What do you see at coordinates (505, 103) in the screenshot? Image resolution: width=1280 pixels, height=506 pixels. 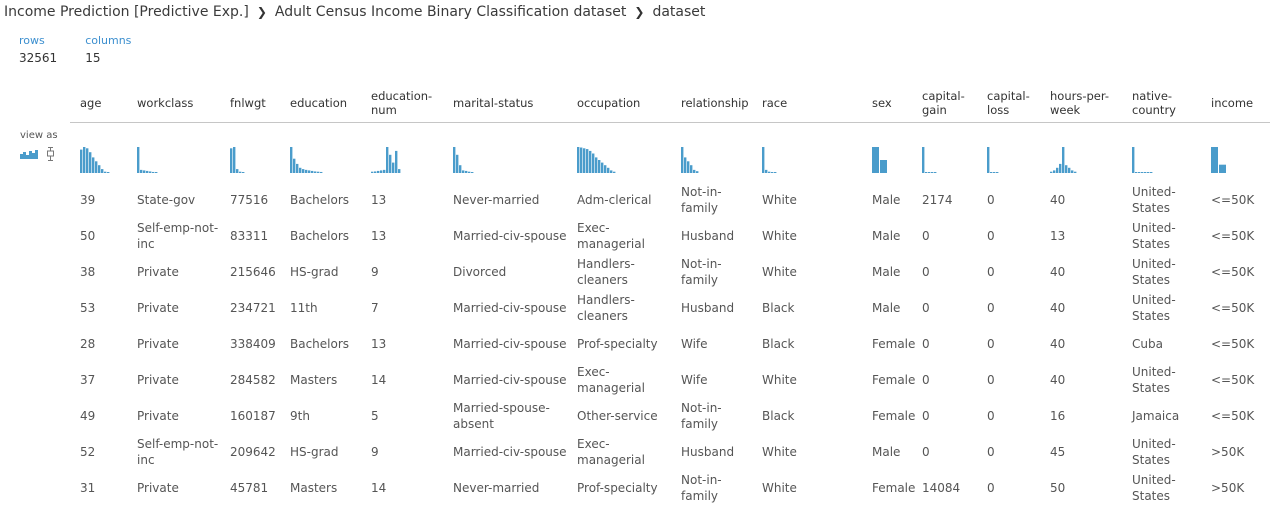 I see `column-header-marital-status: marital-status` at bounding box center [505, 103].